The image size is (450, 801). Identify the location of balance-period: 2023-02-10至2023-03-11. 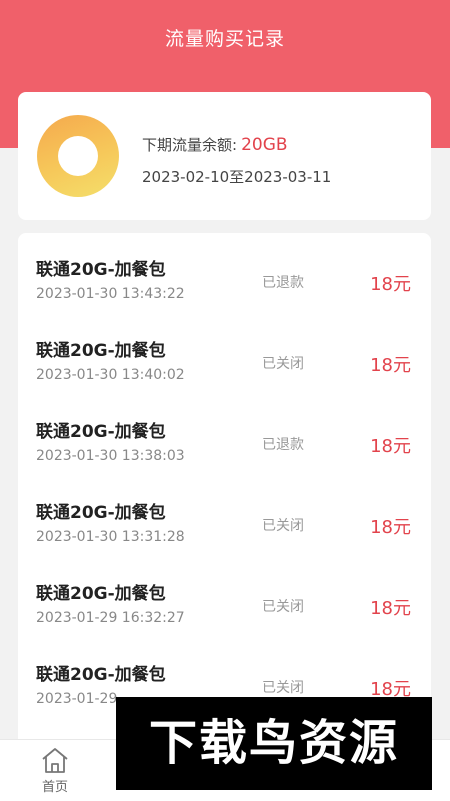
(237, 177).